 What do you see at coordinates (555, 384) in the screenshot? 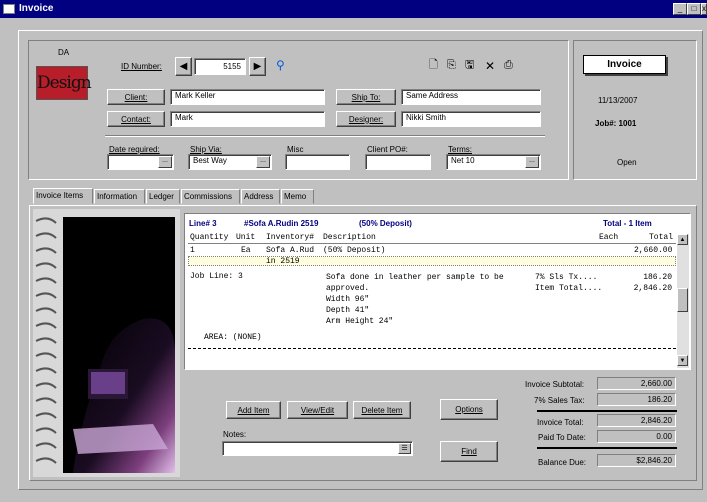
I see `subtotal-label: Invoice Subtotal:` at bounding box center [555, 384].